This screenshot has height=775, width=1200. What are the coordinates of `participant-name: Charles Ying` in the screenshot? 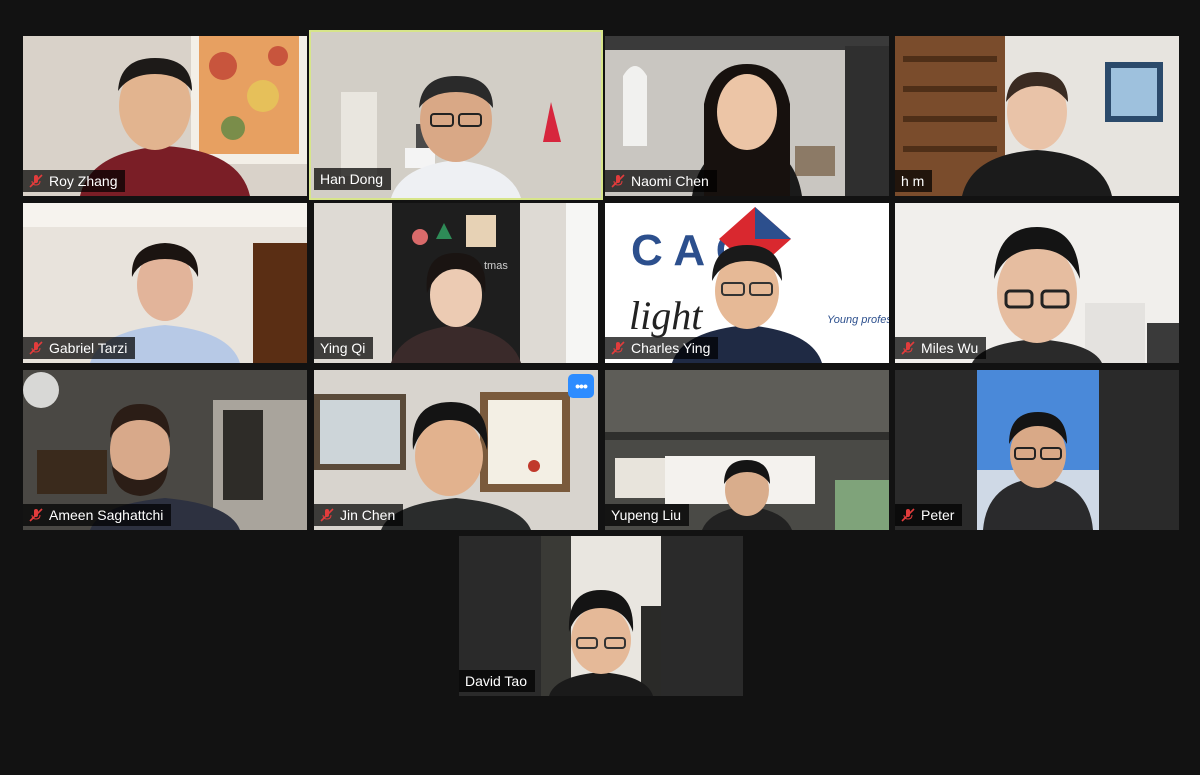 It's located at (671, 348).